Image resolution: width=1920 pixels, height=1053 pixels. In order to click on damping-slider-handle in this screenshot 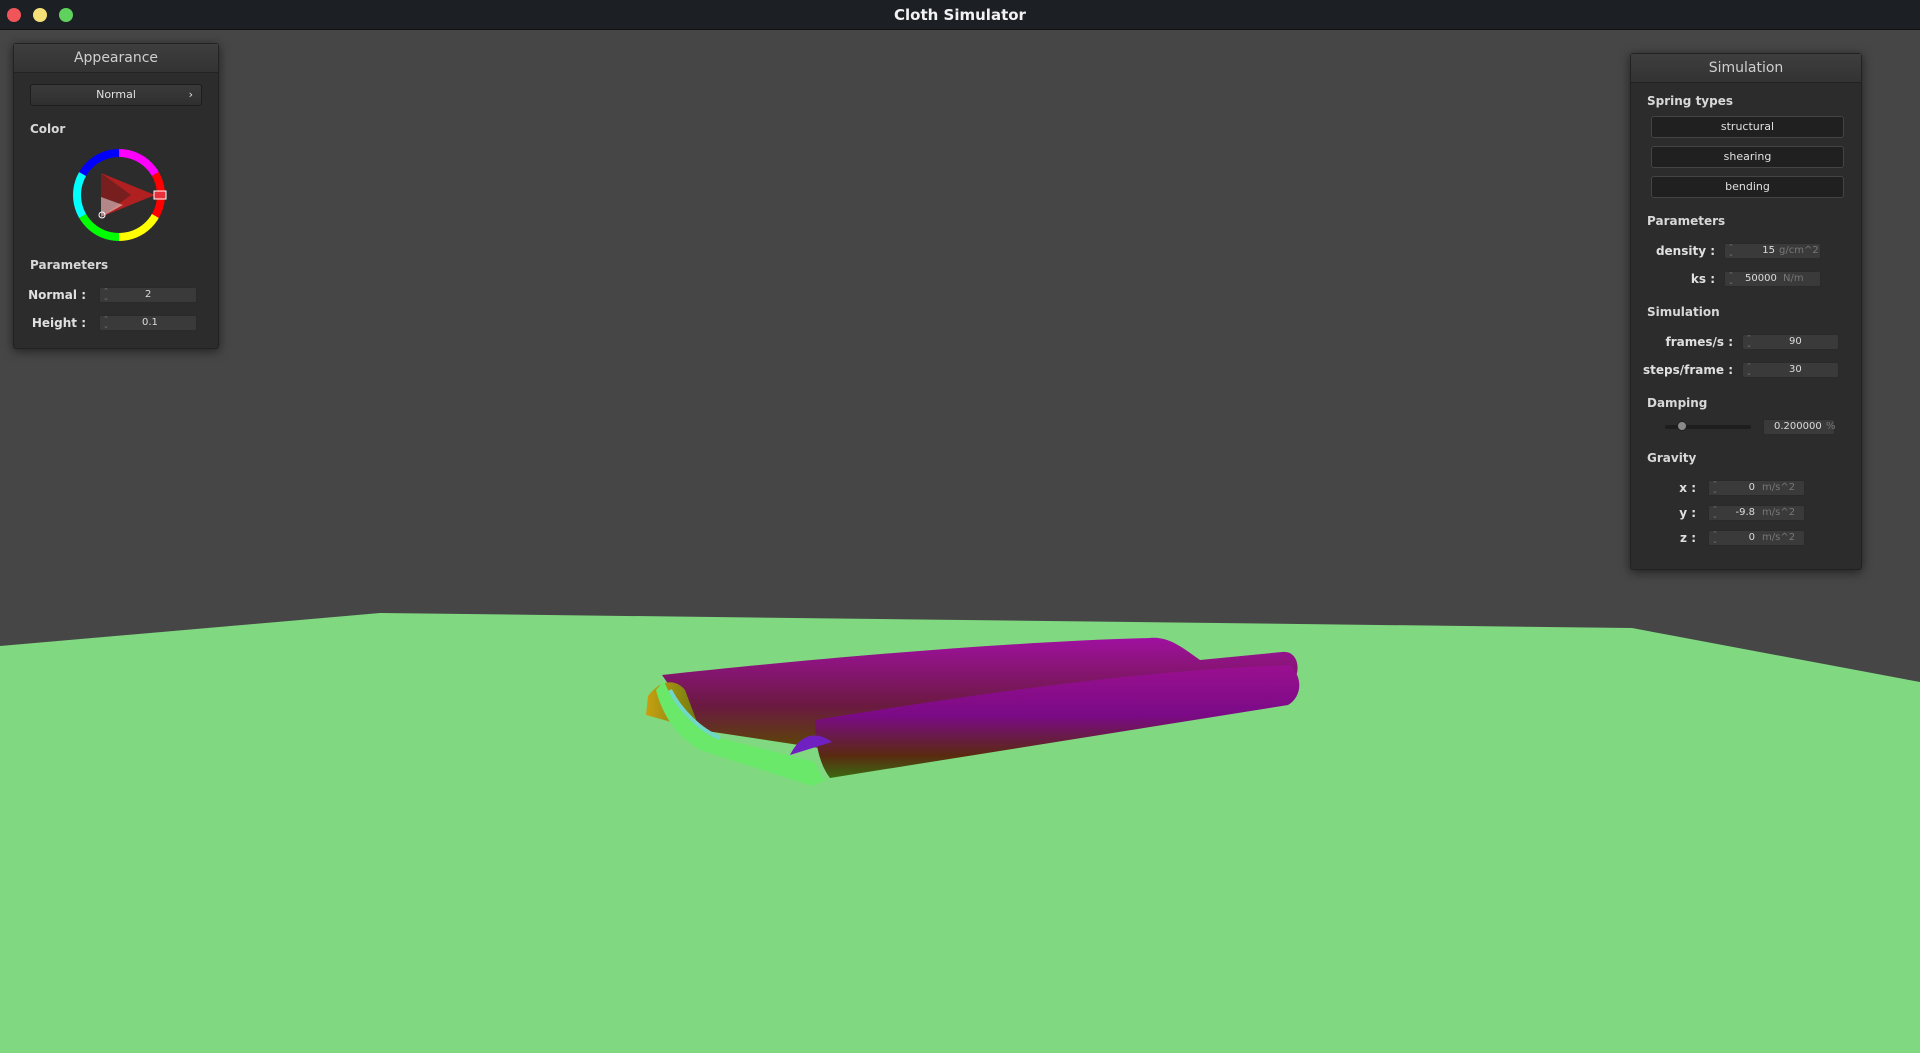, I will do `click(1682, 426)`.